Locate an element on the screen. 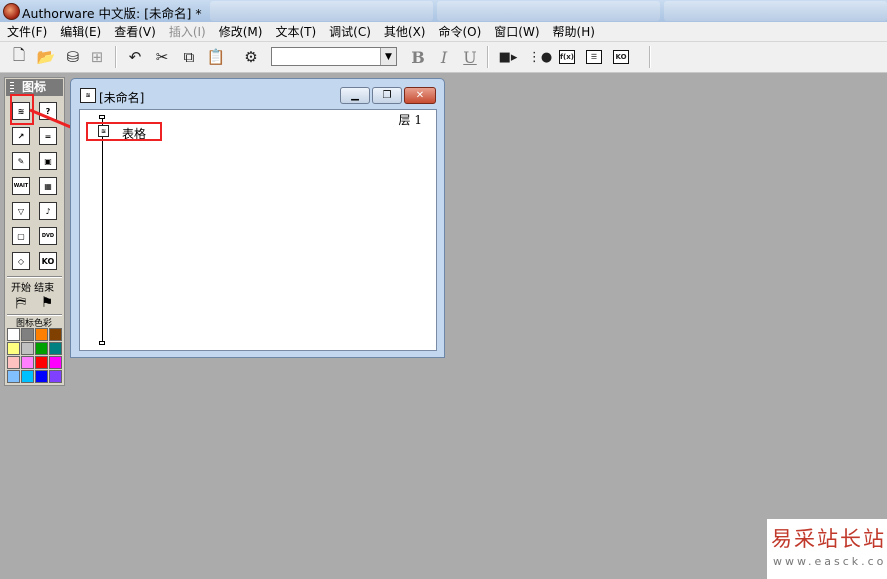  restore-button: ❐ is located at coordinates (387, 95).